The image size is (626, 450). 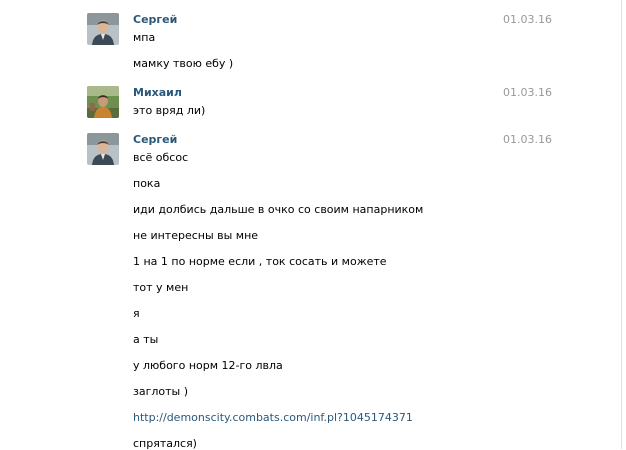 I want to click on message-text: спрятался), so click(x=165, y=443).